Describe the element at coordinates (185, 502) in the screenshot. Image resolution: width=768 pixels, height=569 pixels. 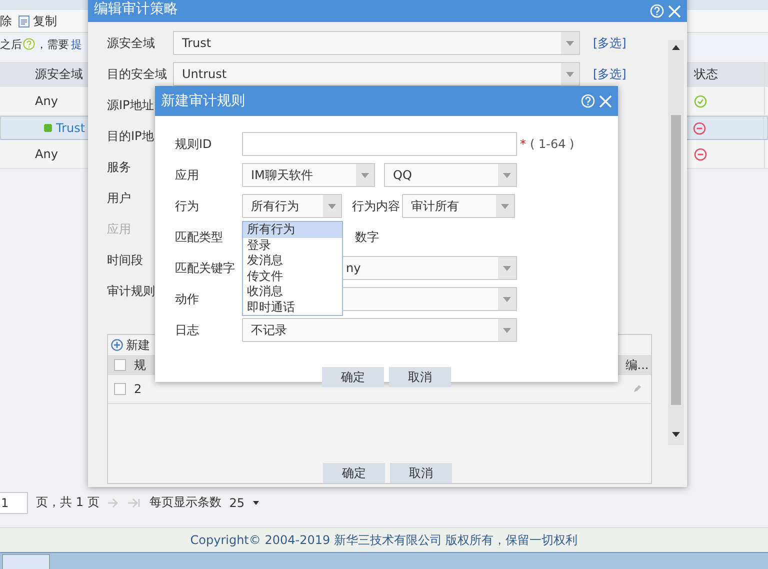
I see `page-size-label: 每页显示条数` at that location.